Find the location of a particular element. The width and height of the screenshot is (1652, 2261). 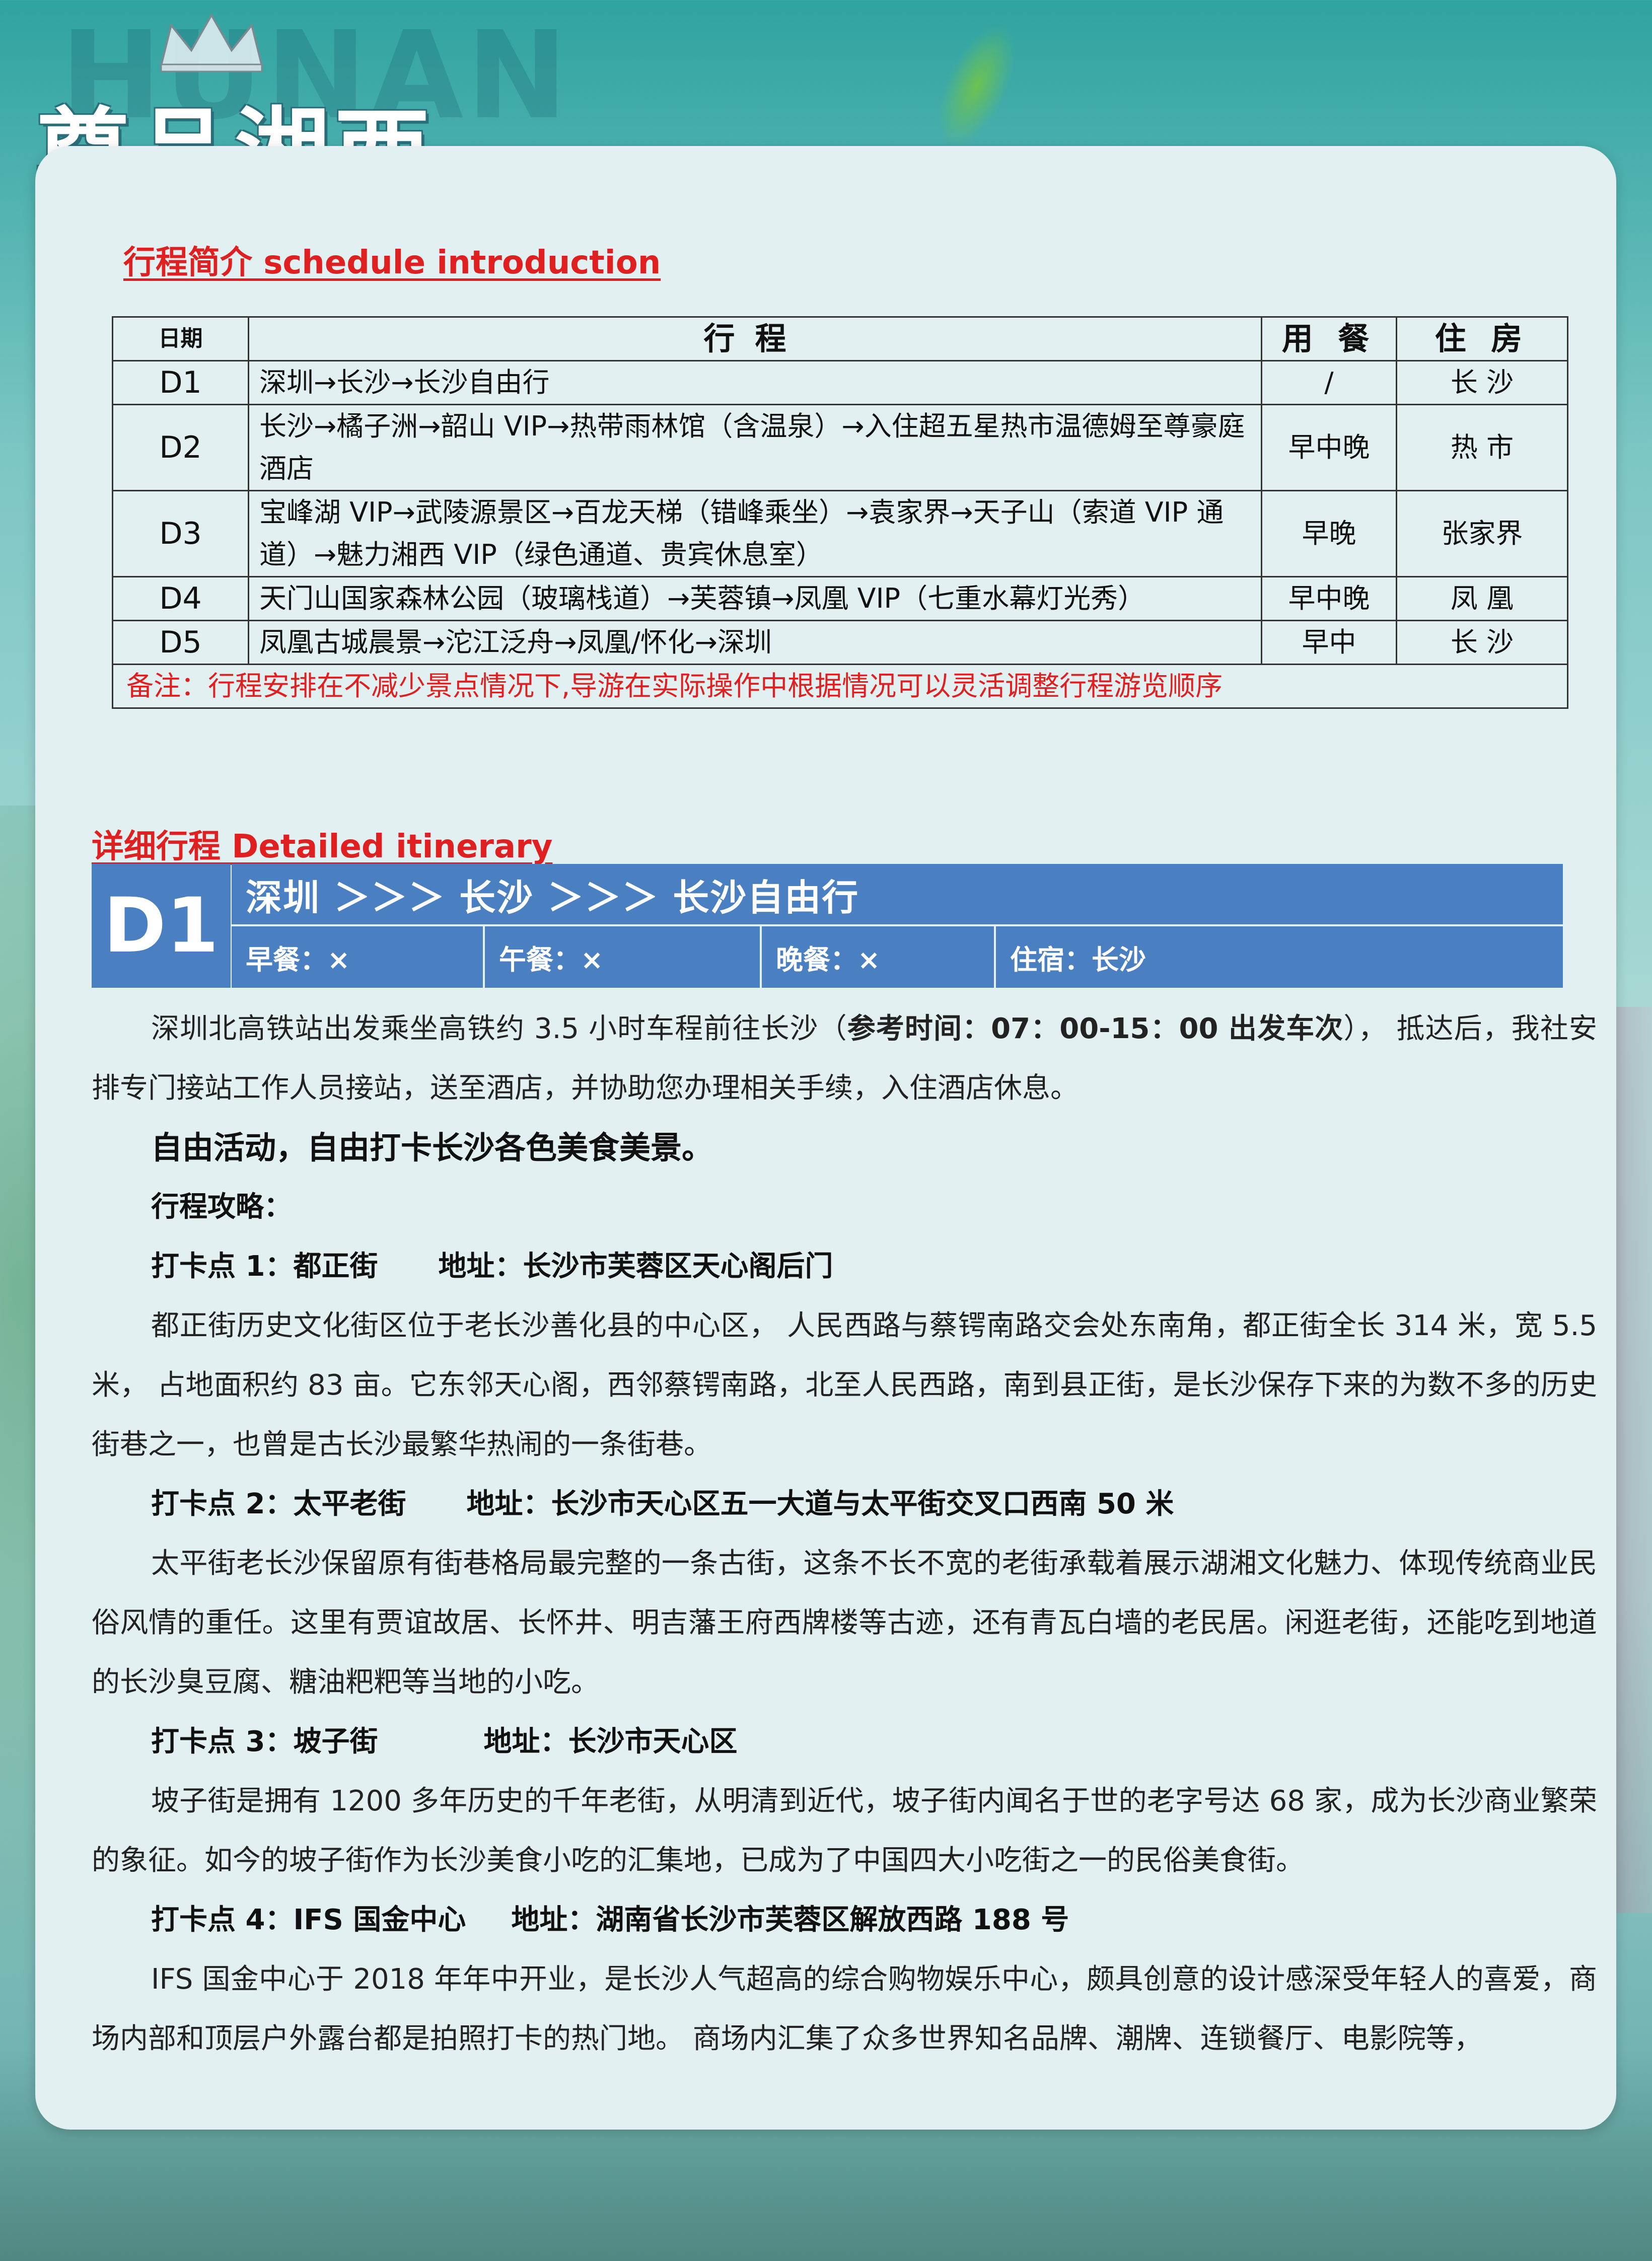

row-route: 深圳→长沙→长沙自由行 is located at coordinates (755, 382).